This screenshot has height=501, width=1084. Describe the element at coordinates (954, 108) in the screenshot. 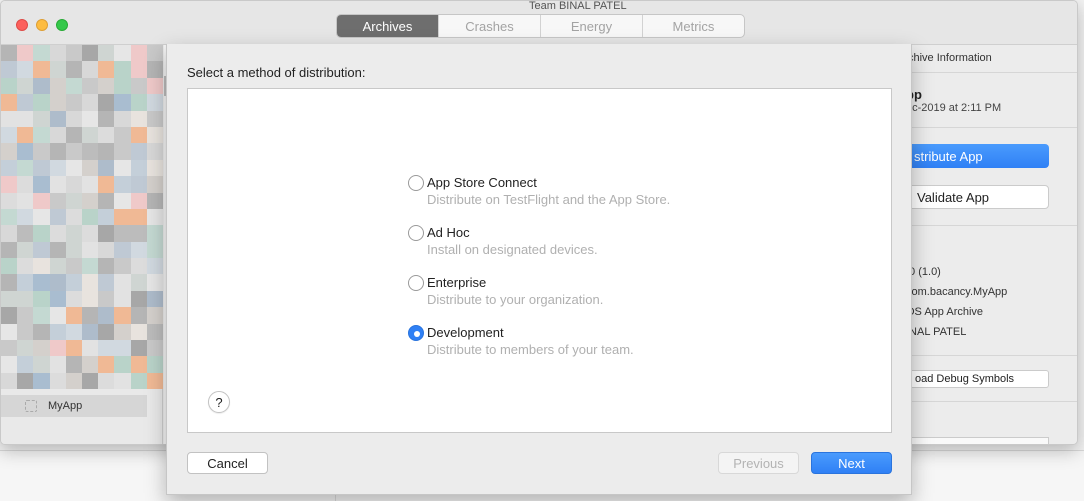

I see `archive-date: ec-2019 at 2:11 PM` at that location.